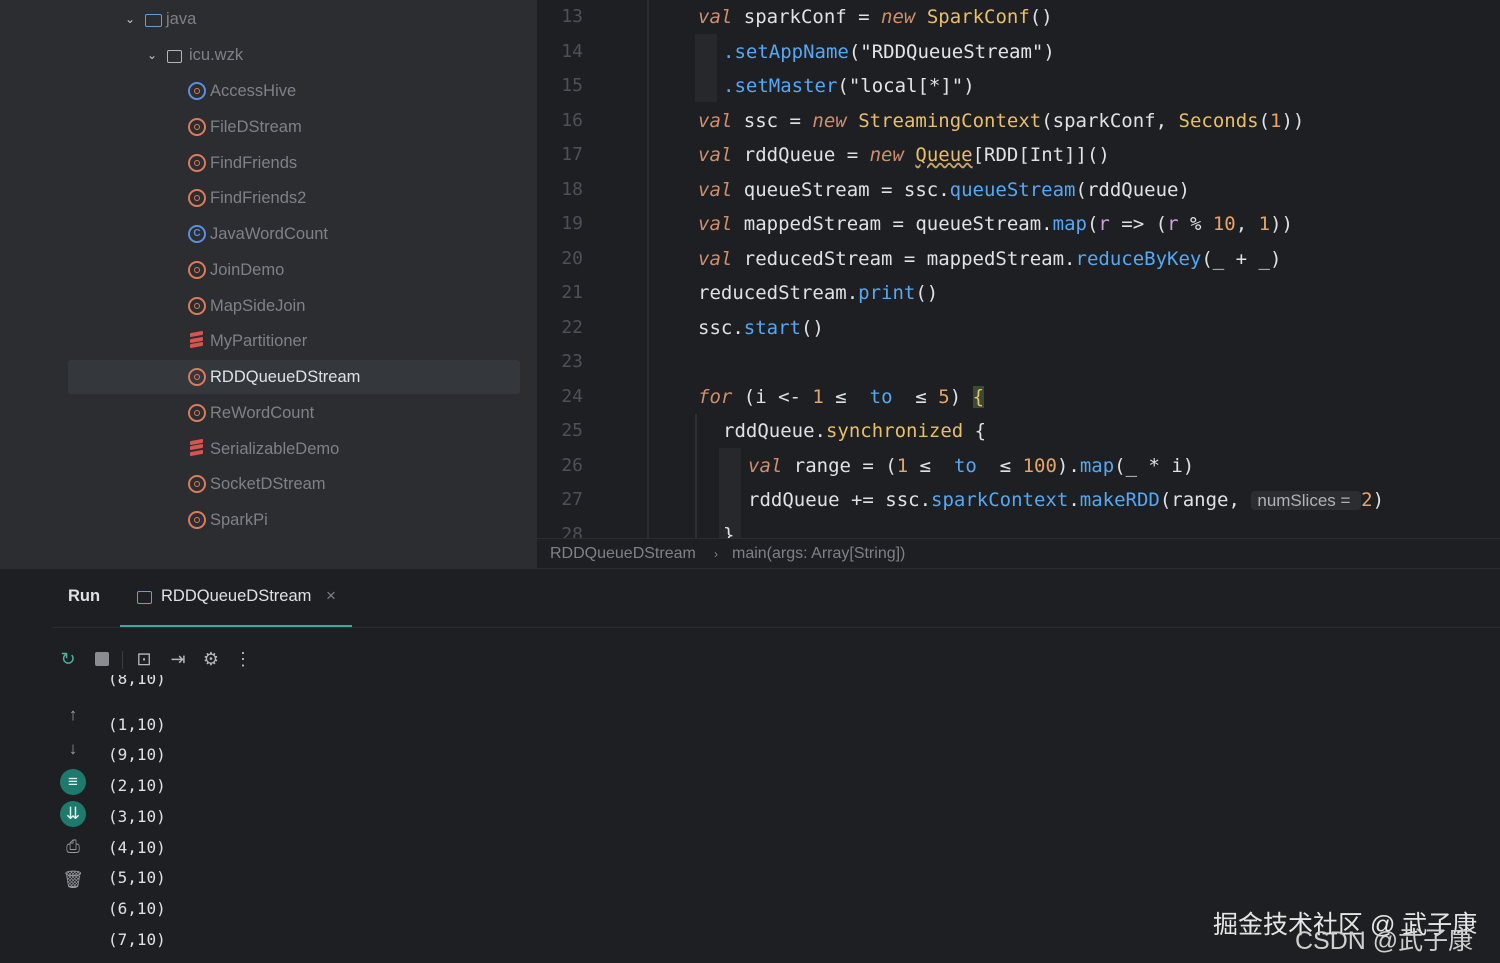 The image size is (1500, 963). Describe the element at coordinates (268, 553) in the screenshot. I see `project-tree-panel-bottom` at that location.